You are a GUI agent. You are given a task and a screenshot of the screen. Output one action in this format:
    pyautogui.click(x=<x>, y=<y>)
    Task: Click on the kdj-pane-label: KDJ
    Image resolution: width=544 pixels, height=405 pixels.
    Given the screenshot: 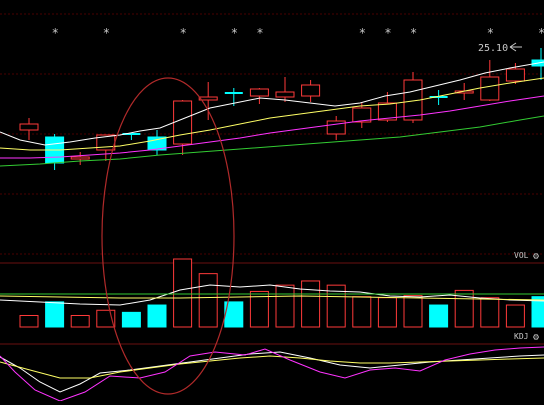 What is the action you would take?
    pyautogui.click(x=521, y=336)
    